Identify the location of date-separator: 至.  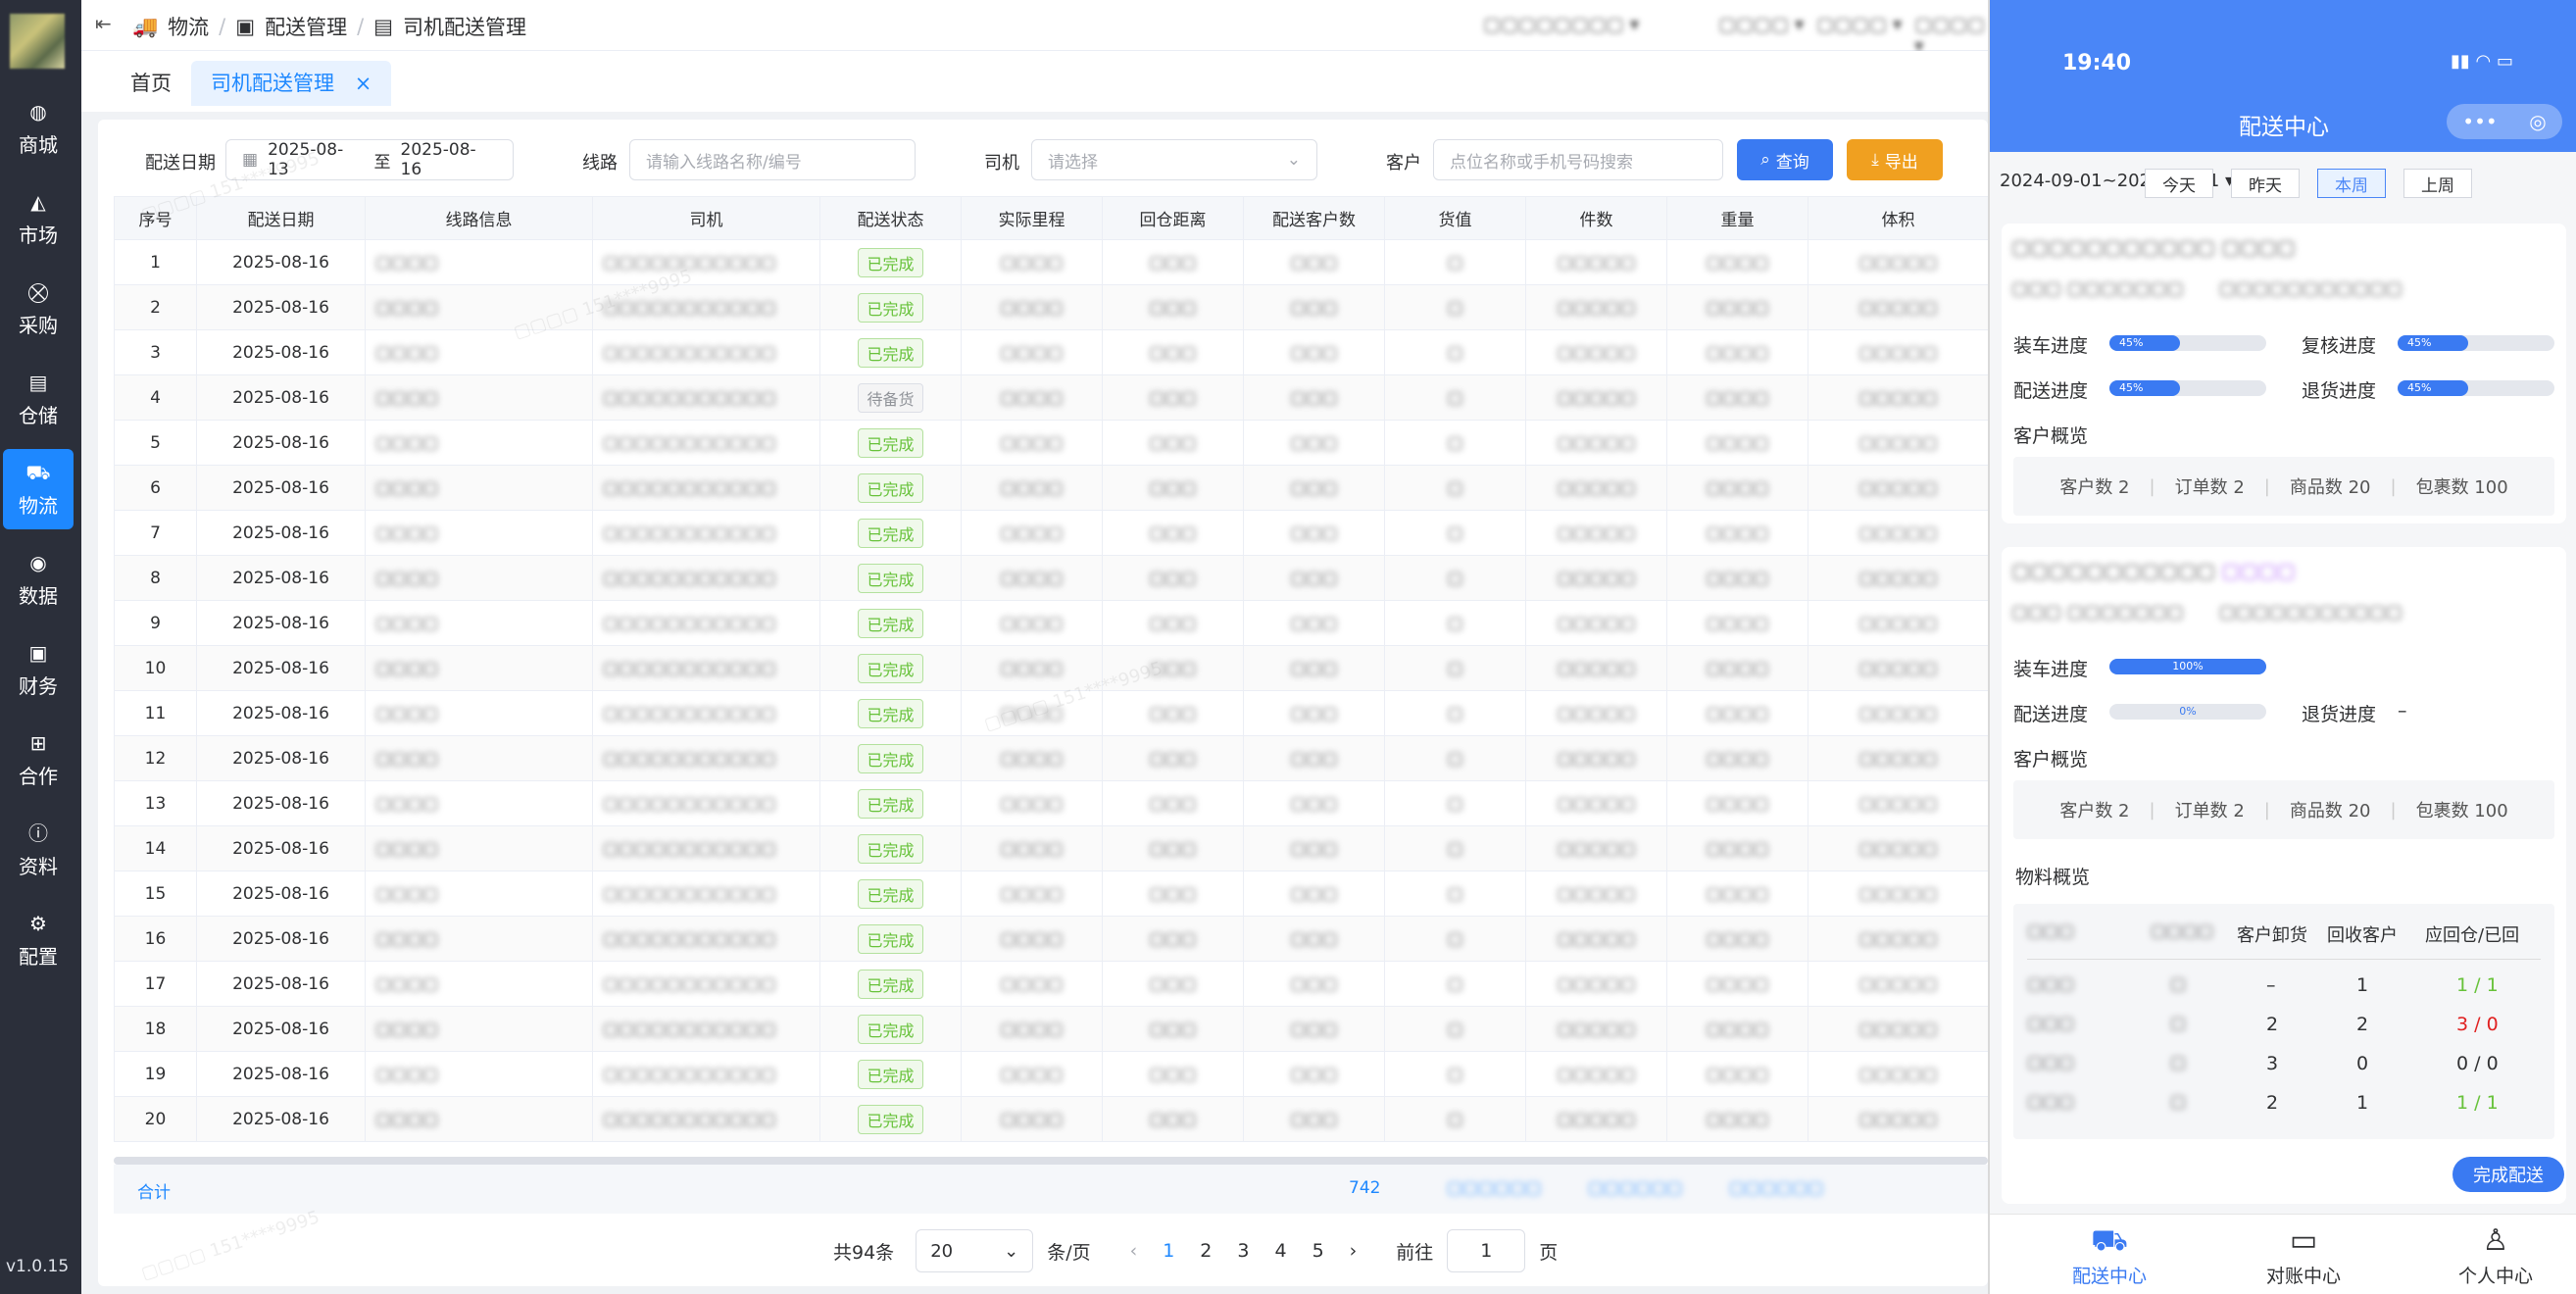
(382, 162).